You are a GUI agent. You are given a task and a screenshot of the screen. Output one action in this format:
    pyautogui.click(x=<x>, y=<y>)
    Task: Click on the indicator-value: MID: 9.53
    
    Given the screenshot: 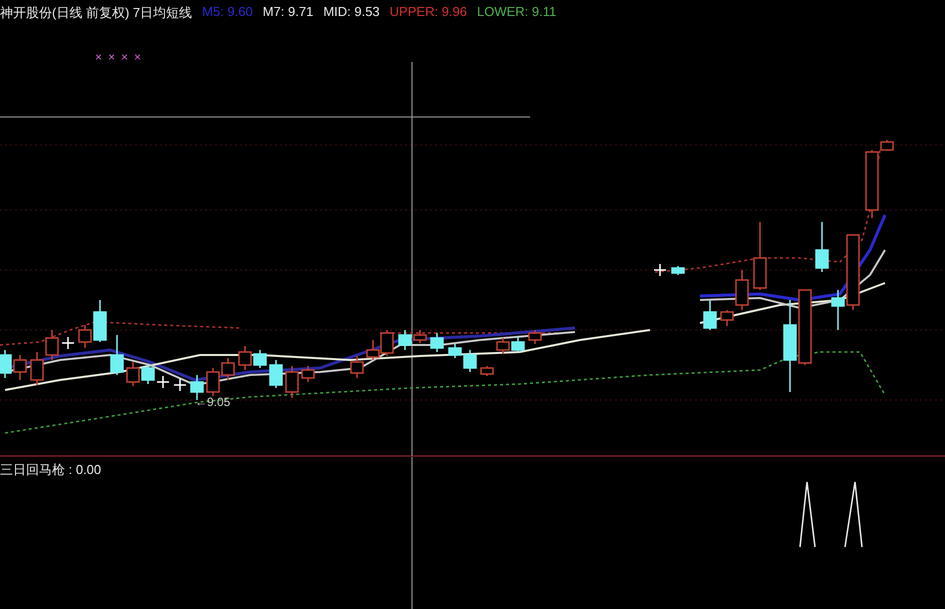 What is the action you would take?
    pyautogui.click(x=351, y=12)
    